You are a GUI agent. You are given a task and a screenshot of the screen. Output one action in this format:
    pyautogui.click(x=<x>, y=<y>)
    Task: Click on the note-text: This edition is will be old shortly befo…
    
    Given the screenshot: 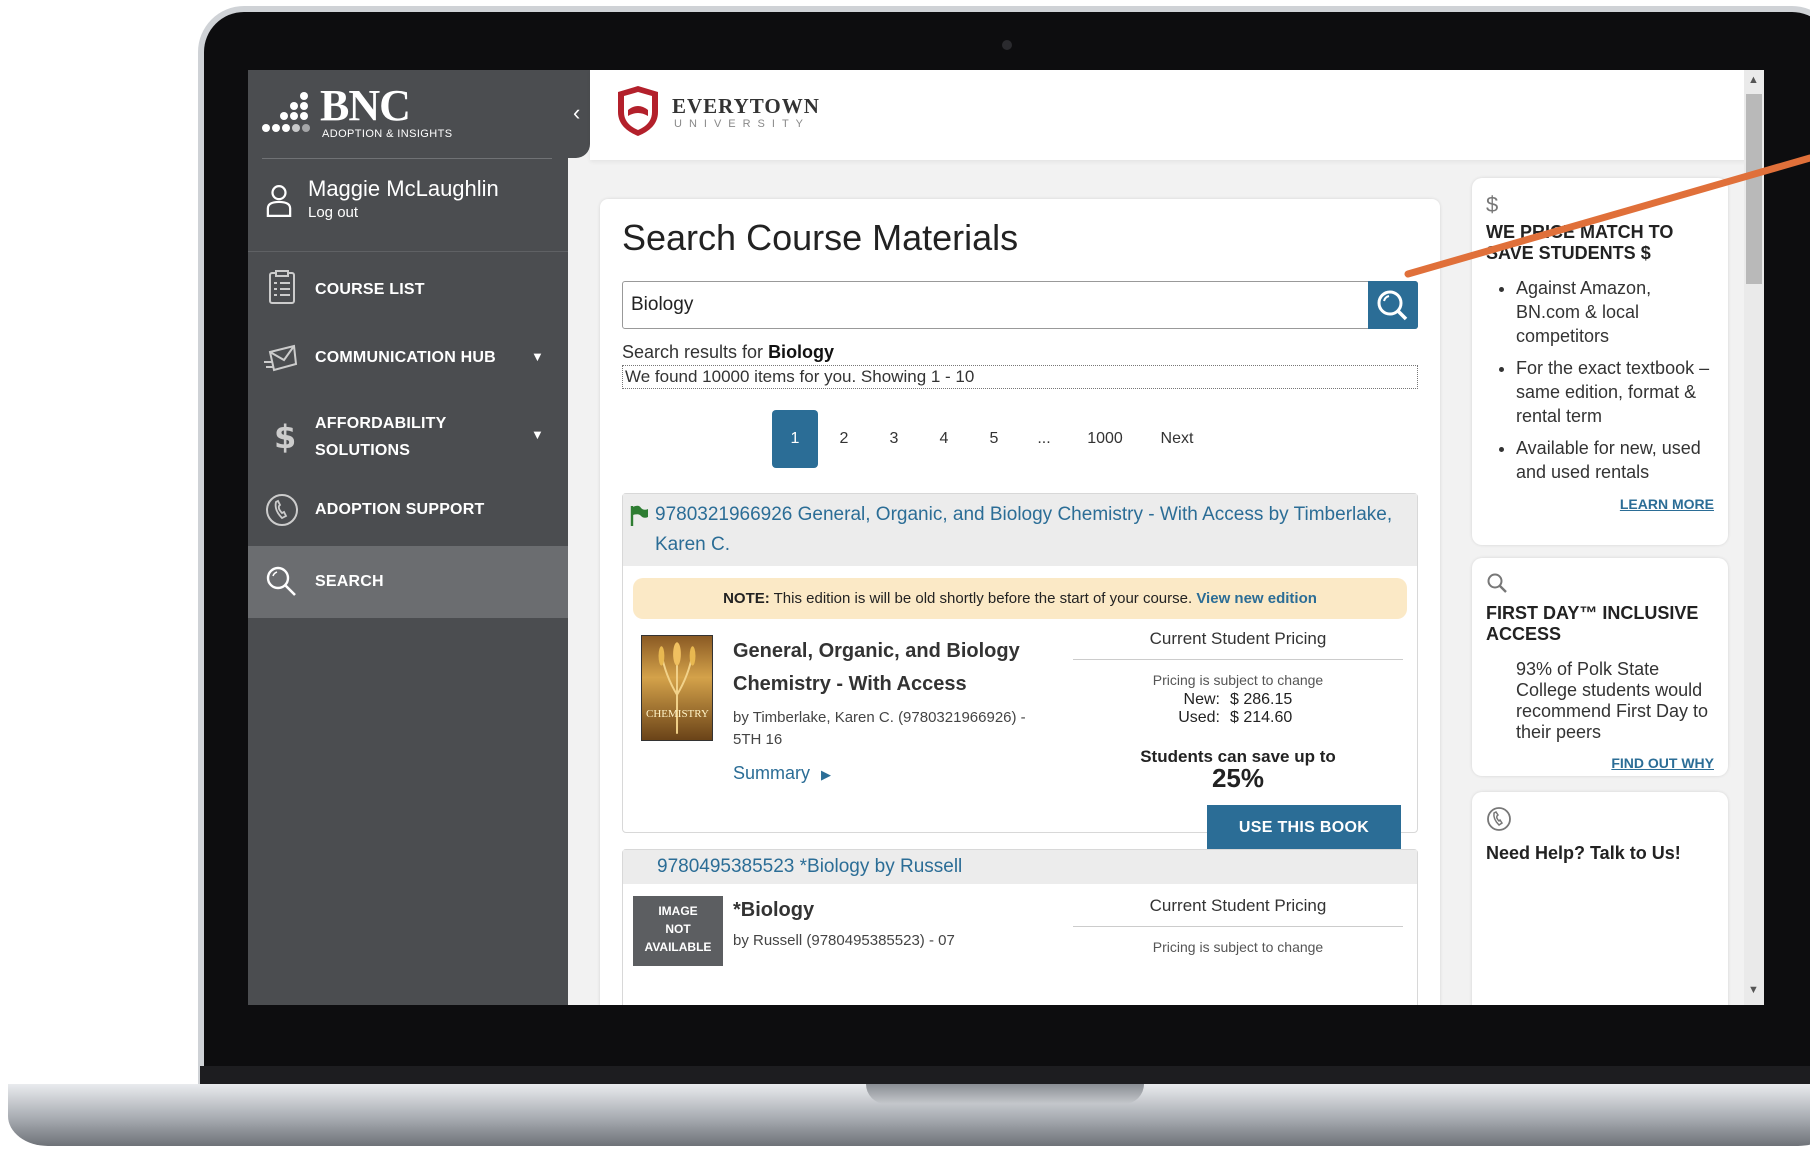 What is the action you would take?
    pyautogui.click(x=983, y=598)
    